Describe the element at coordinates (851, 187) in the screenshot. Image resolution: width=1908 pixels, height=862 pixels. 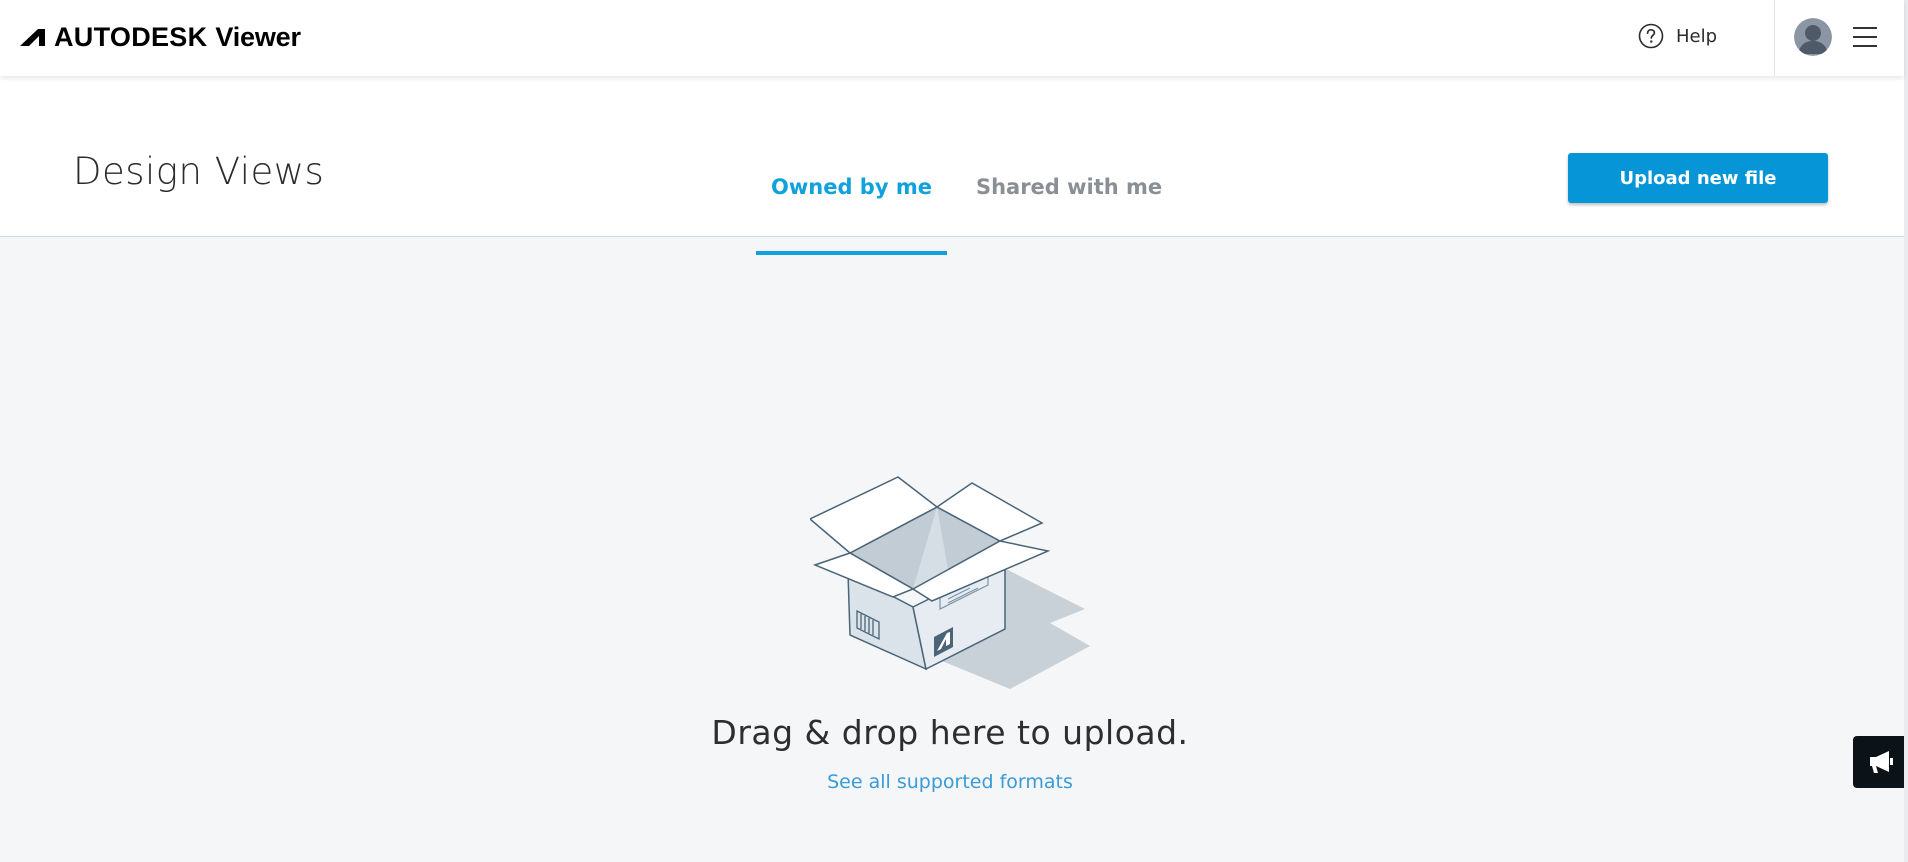
I see `tab-label: Owned by me` at that location.